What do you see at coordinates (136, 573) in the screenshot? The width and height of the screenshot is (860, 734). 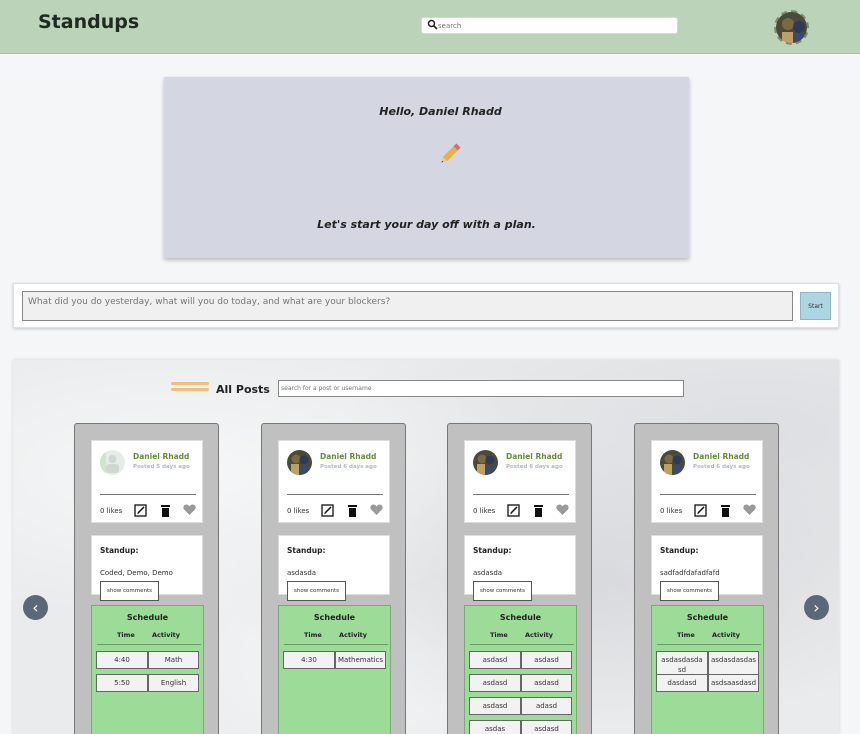 I see `standup-text: Coded, Demo, Demo` at bounding box center [136, 573].